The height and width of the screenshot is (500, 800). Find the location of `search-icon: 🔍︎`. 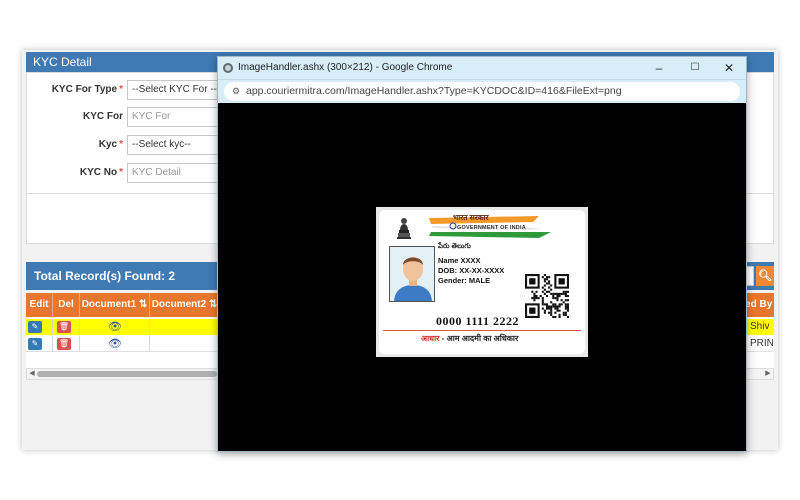

search-icon: 🔍︎ is located at coordinates (765, 276).